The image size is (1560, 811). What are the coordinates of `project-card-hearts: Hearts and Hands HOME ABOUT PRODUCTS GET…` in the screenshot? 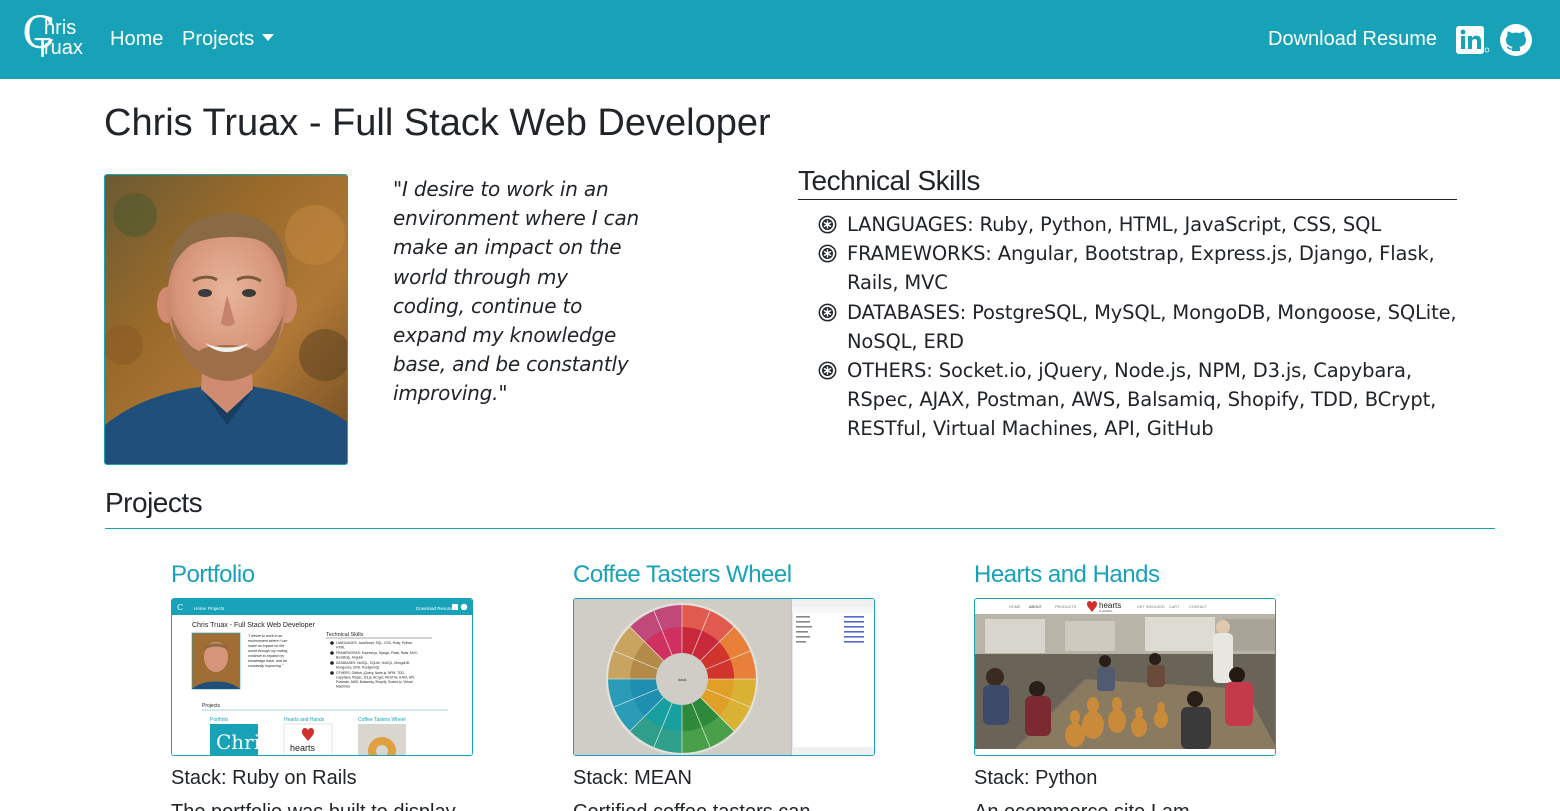 It's located at (1126, 685).